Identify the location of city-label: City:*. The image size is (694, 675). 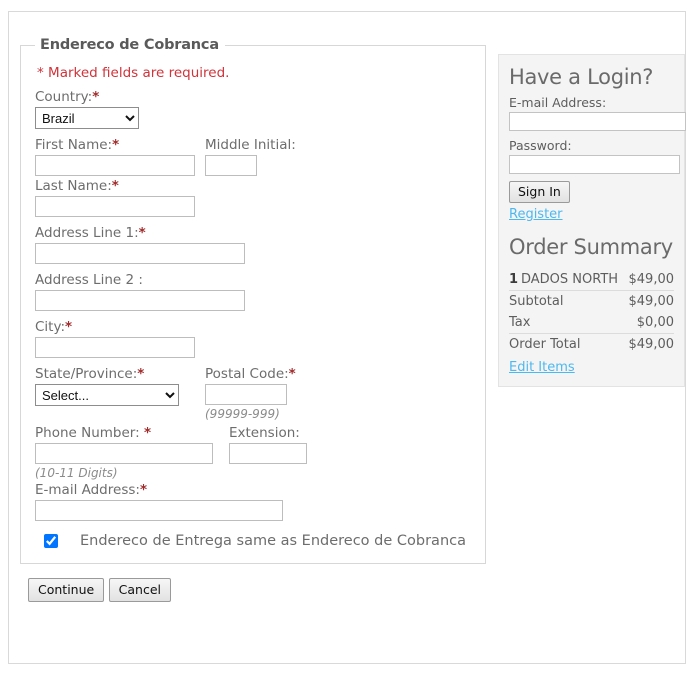
(253, 327).